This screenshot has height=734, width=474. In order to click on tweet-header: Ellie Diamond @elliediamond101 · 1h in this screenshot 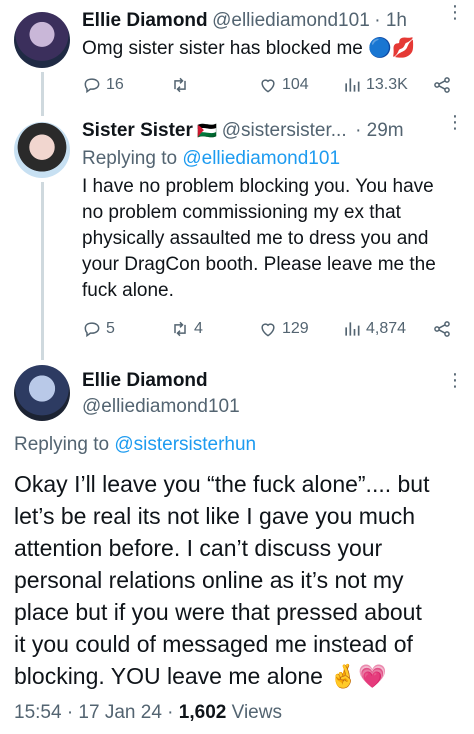, I will do `click(244, 21)`.